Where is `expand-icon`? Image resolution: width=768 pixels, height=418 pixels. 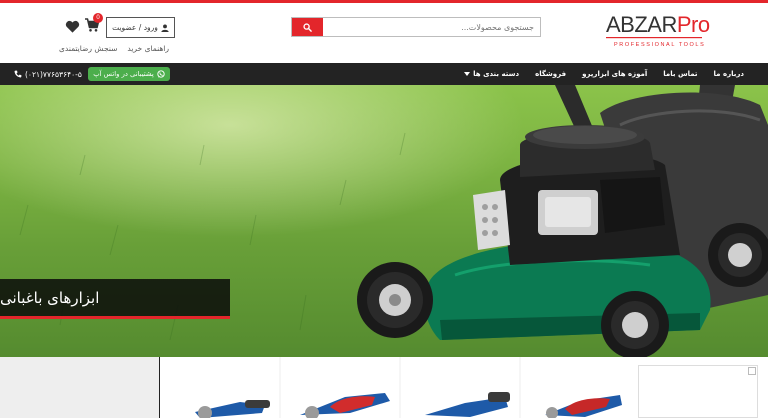
expand-icon is located at coordinates (752, 371).